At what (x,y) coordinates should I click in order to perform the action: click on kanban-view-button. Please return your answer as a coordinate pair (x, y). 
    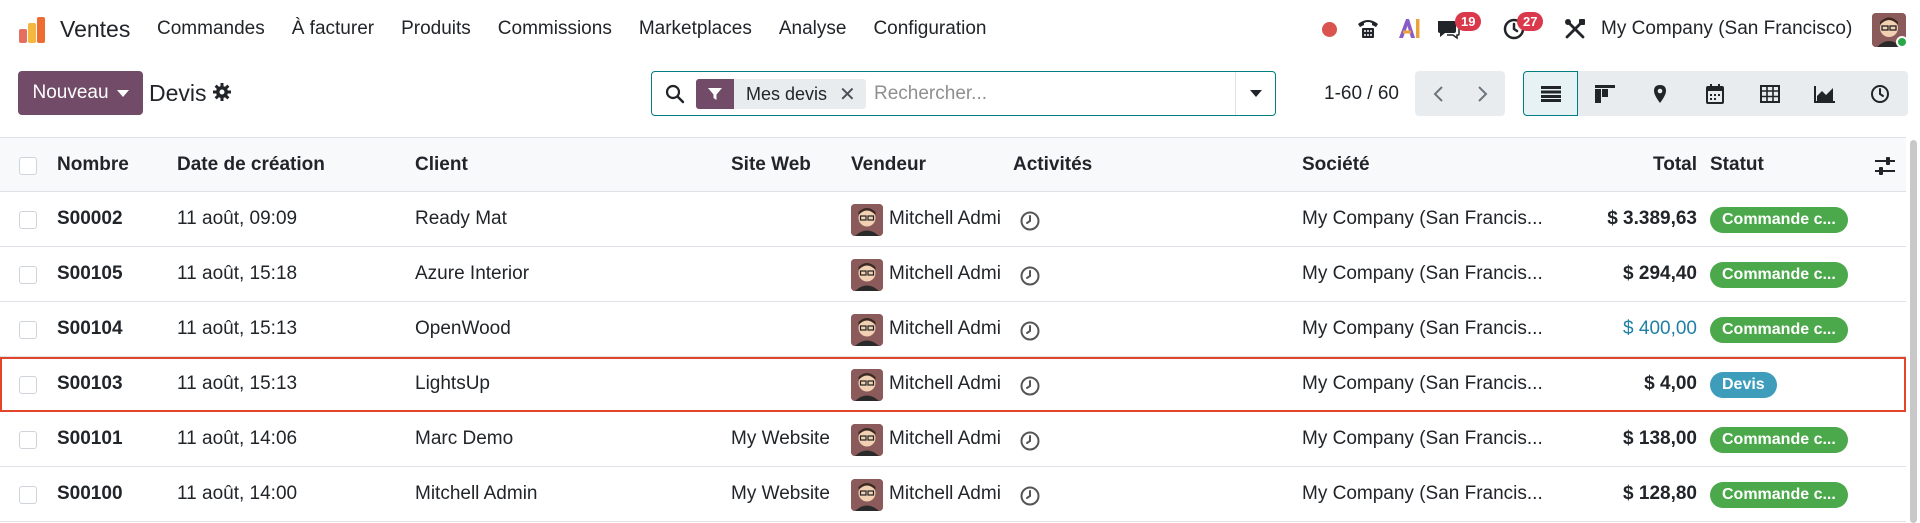
    Looking at the image, I should click on (1605, 93).